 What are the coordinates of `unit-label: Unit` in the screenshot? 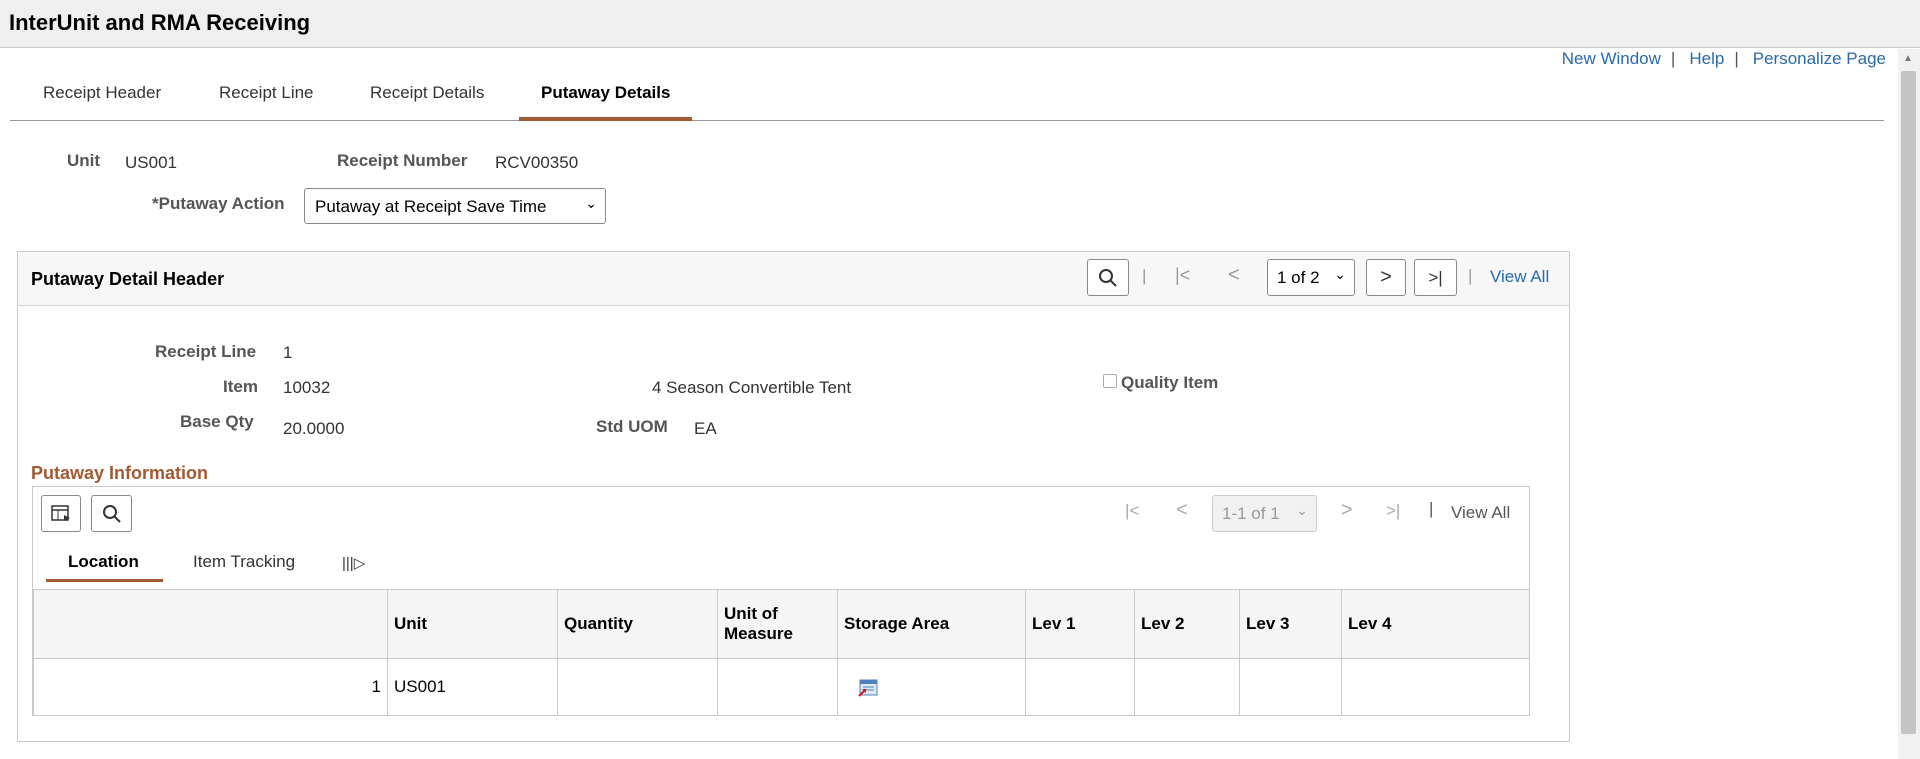 It's located at (84, 160).